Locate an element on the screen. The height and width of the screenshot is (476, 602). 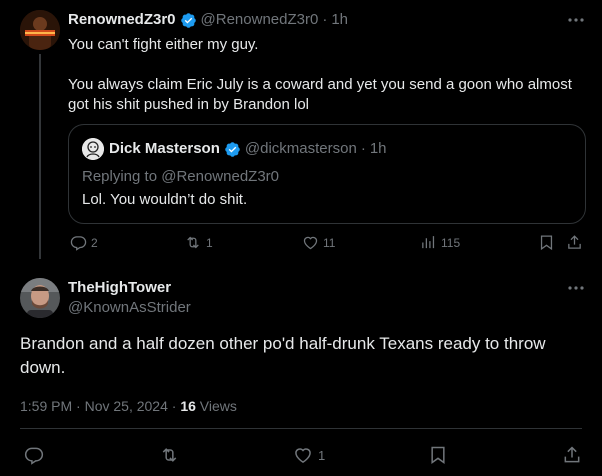
main-repost-action is located at coordinates (169, 455).